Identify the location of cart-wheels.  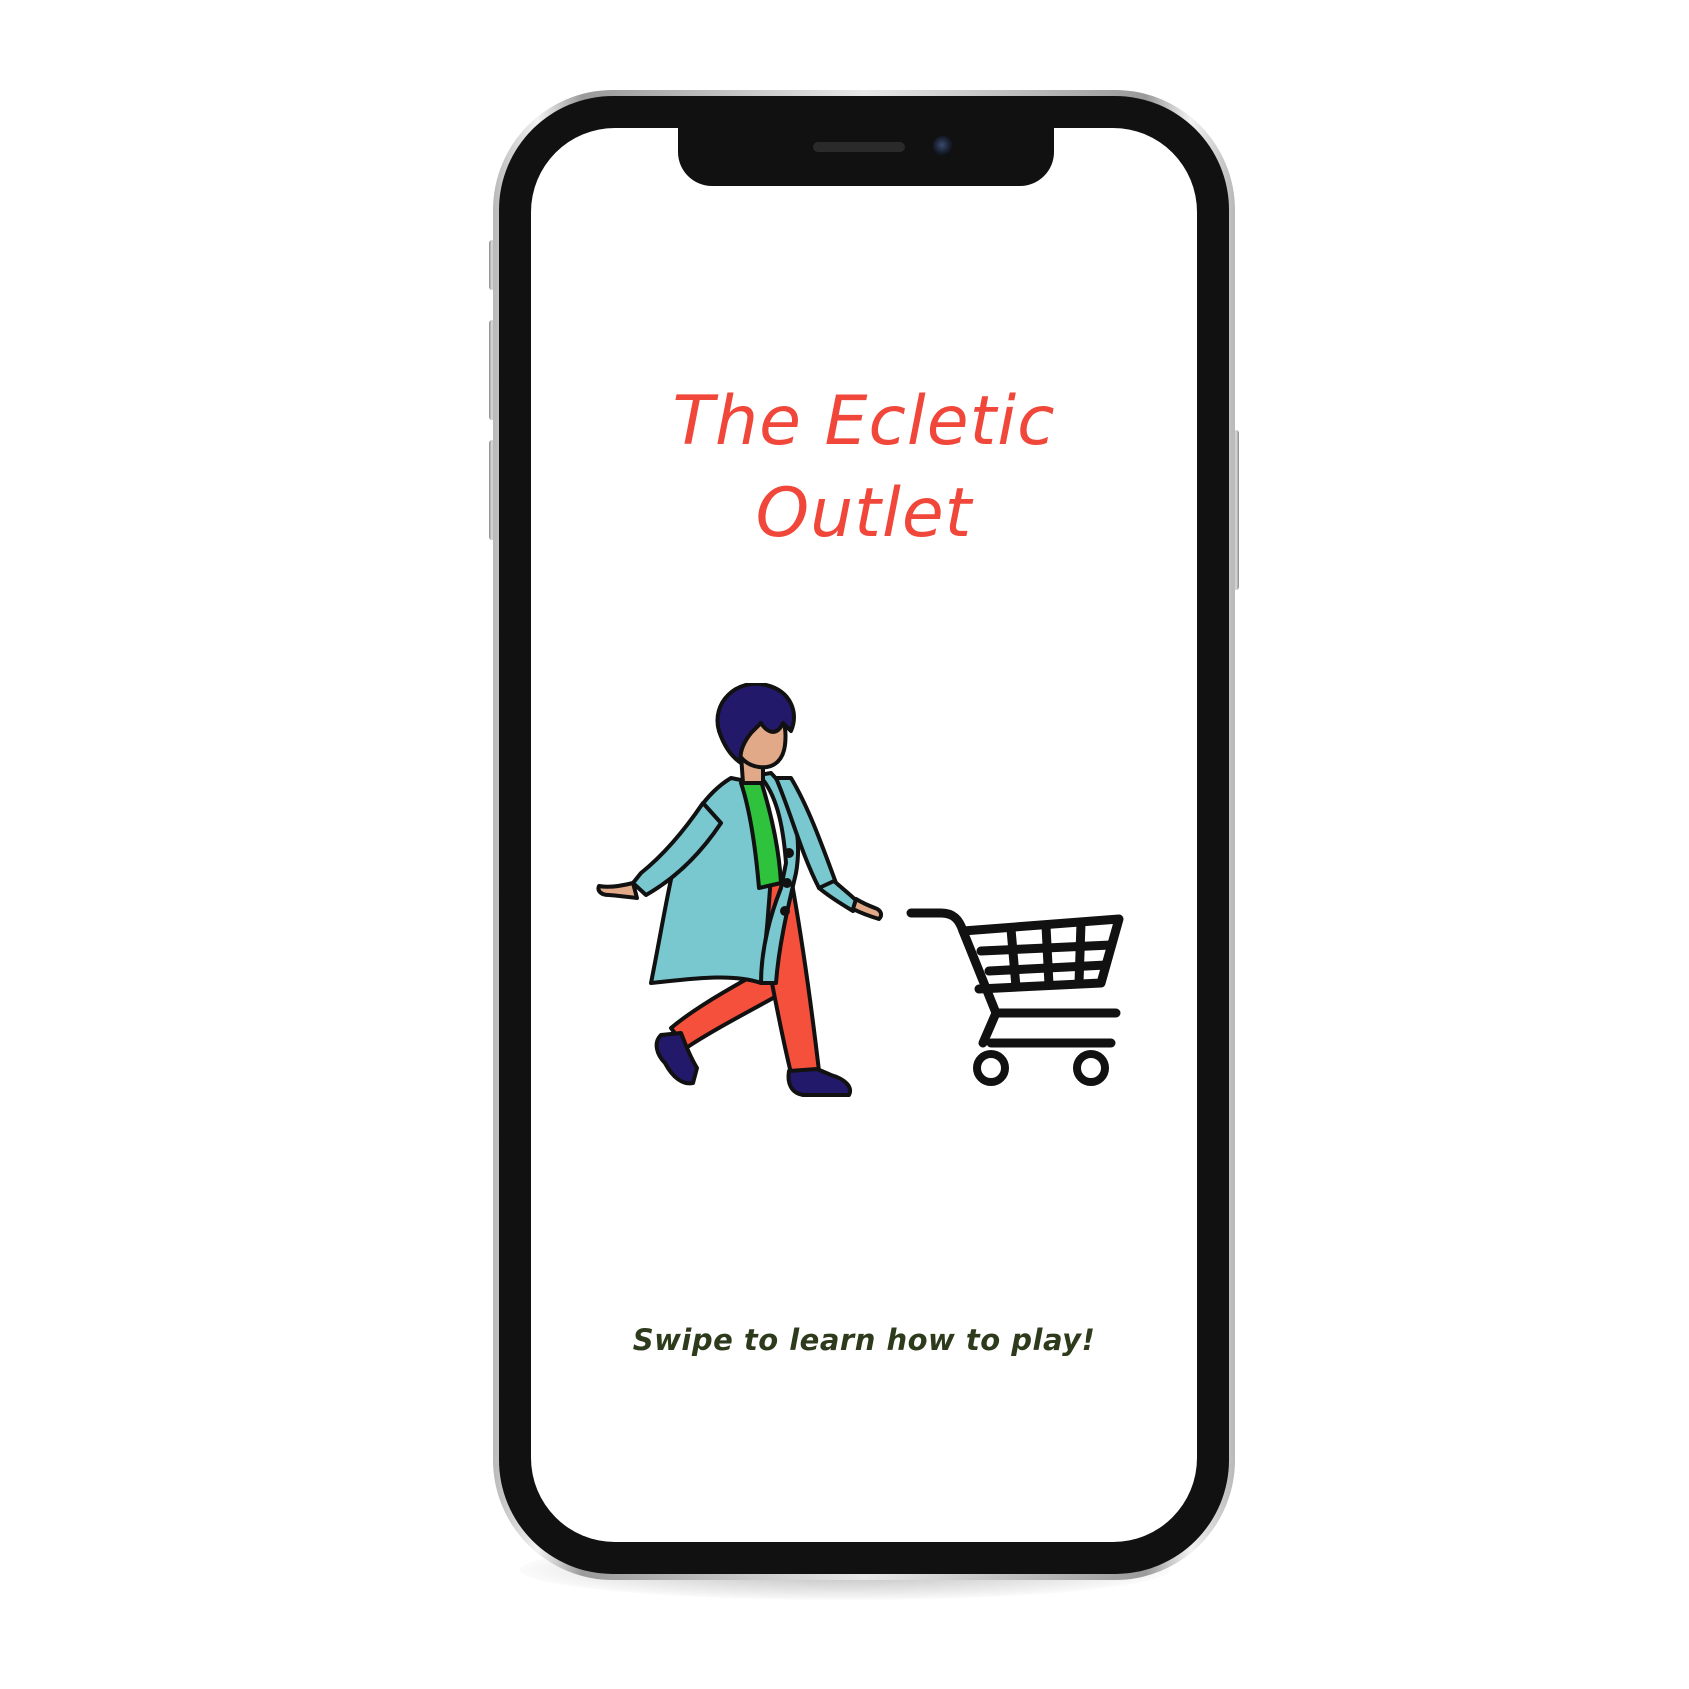
(1041, 1068).